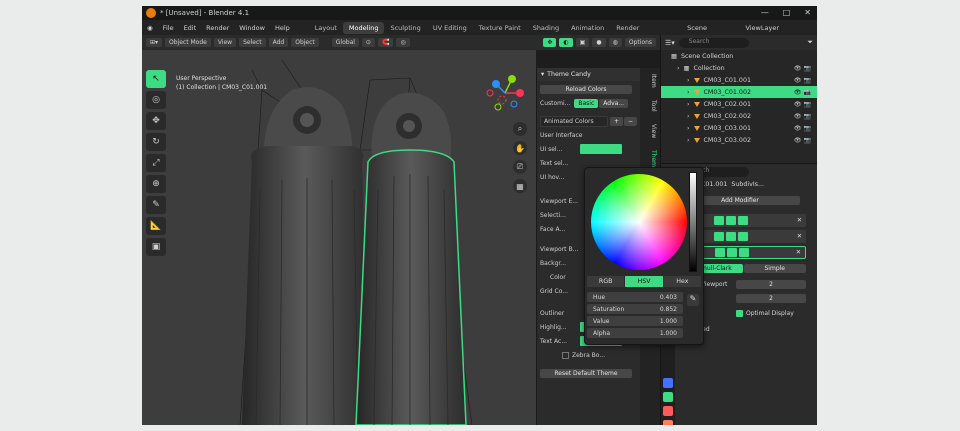 Image resolution: width=960 pixels, height=431 pixels. What do you see at coordinates (385, 42) in the screenshot?
I see `snap-icon: 🧲` at bounding box center [385, 42].